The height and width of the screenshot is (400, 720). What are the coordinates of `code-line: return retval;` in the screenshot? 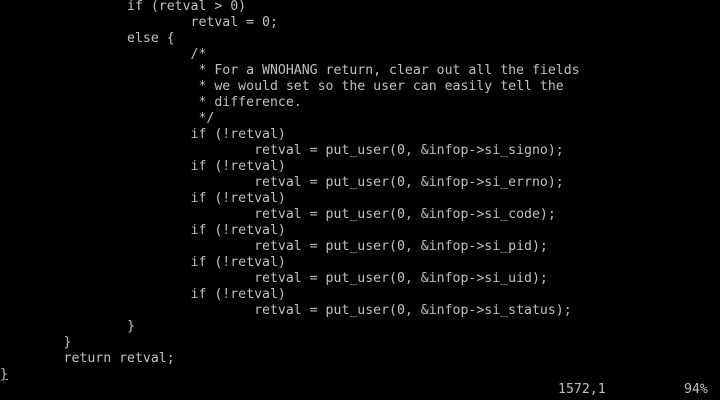 It's located at (87, 358).